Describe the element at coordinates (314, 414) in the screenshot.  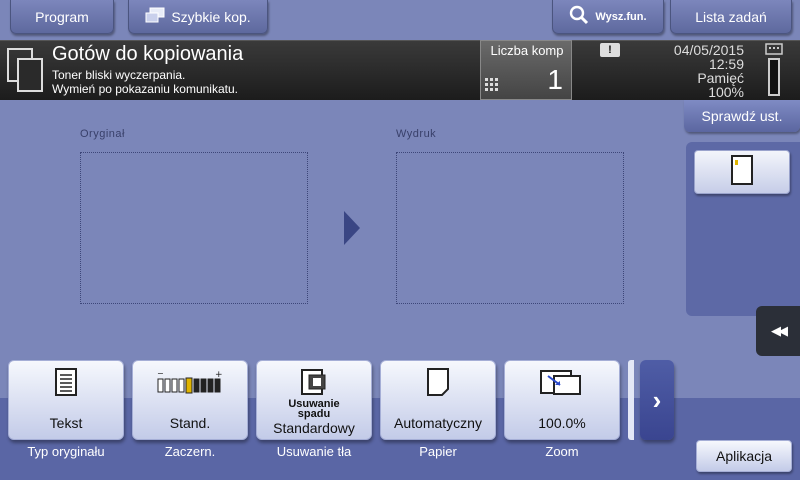
I see `bleed-removal-line2: spadu` at that location.